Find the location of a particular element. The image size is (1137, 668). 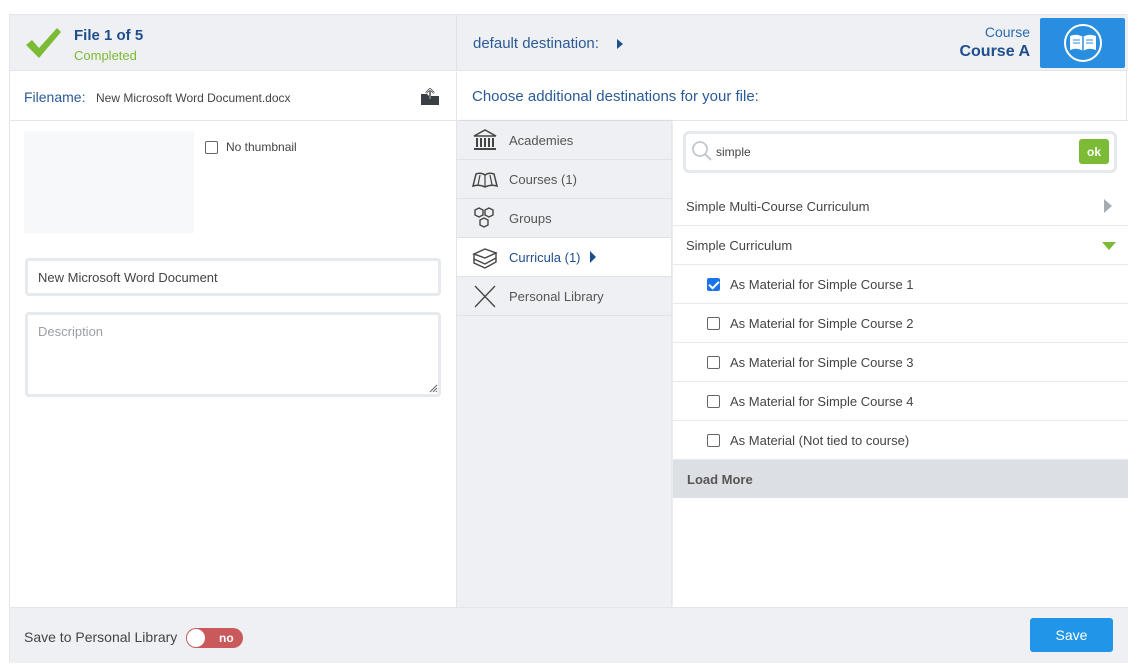

category-groups: Groups is located at coordinates (564, 218).